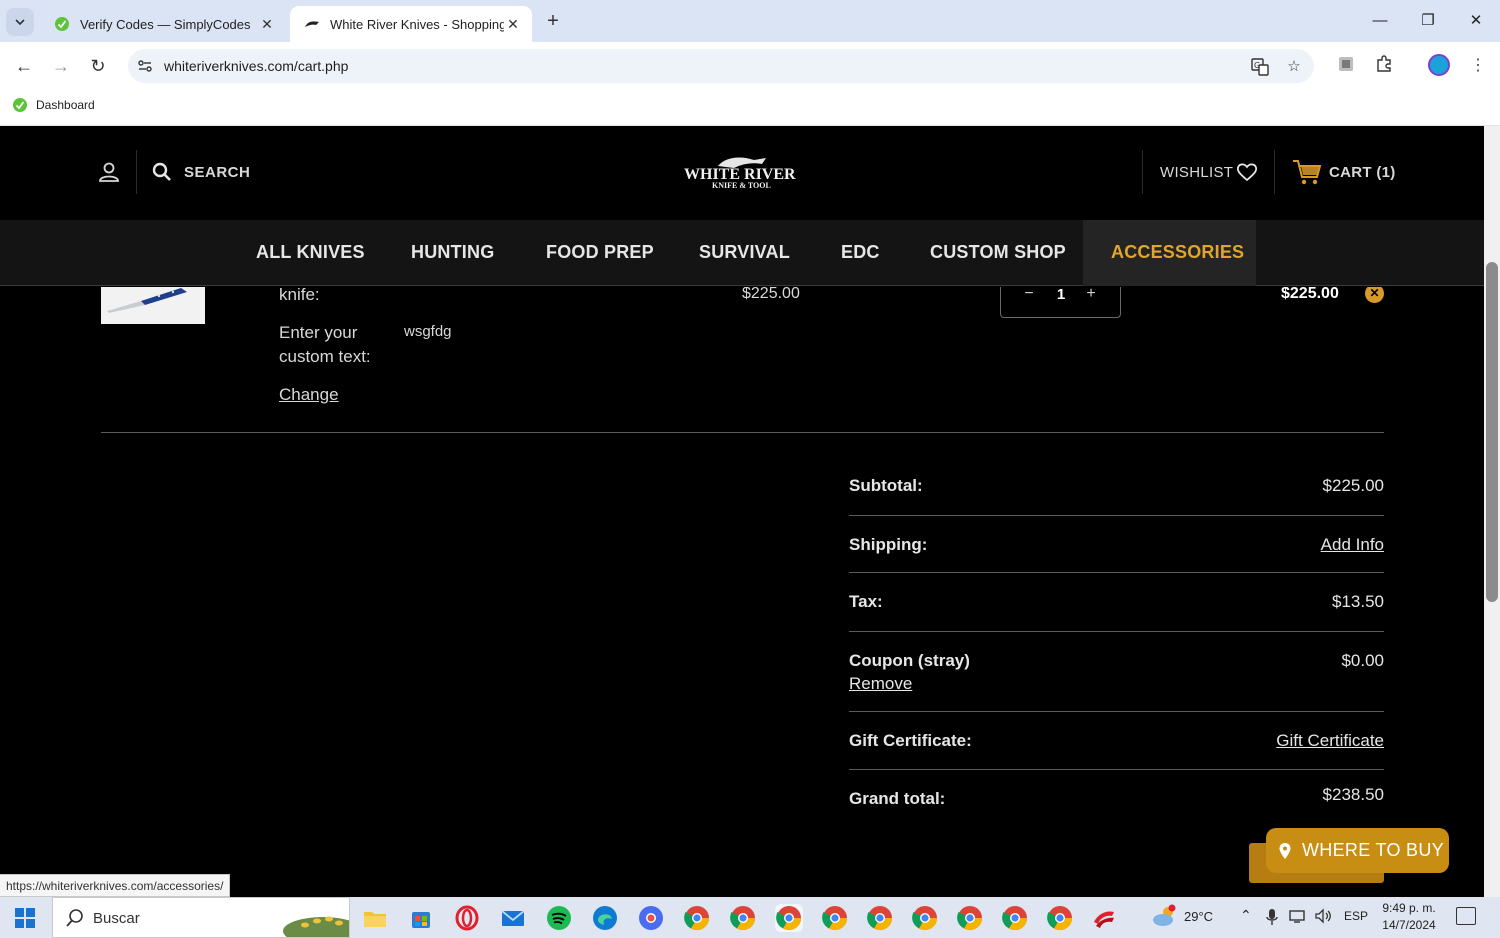 This screenshot has height=938, width=1500. What do you see at coordinates (1164, 916) in the screenshot?
I see `weather-cloud-icon` at bounding box center [1164, 916].